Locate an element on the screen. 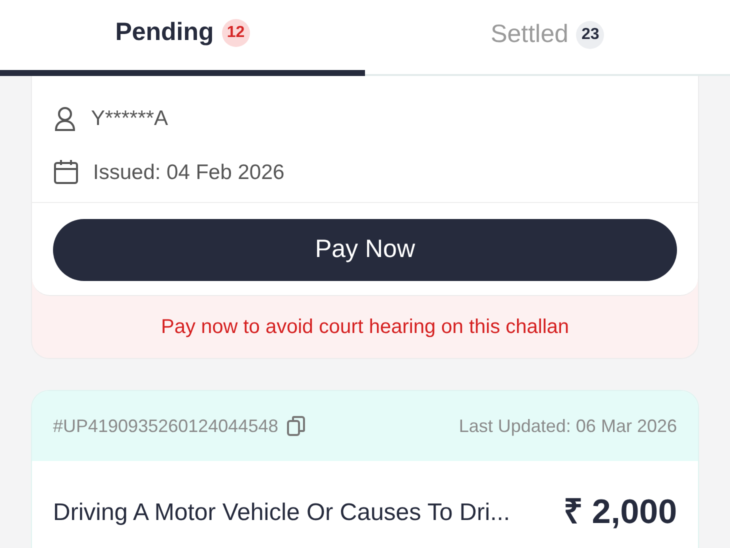 The image size is (730, 548). tab-label: Pending is located at coordinates (164, 33).